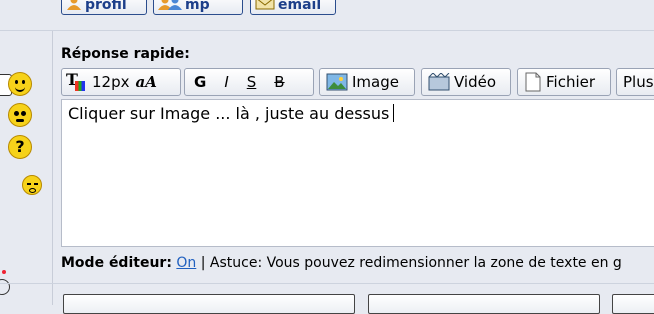  I want to click on font-color-button: T, so click(76, 82).